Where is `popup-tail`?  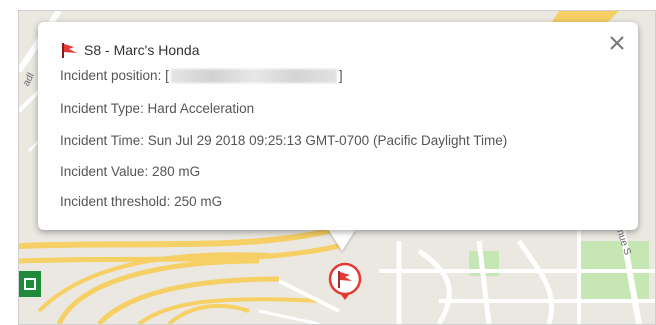
popup-tail is located at coordinates (342, 240).